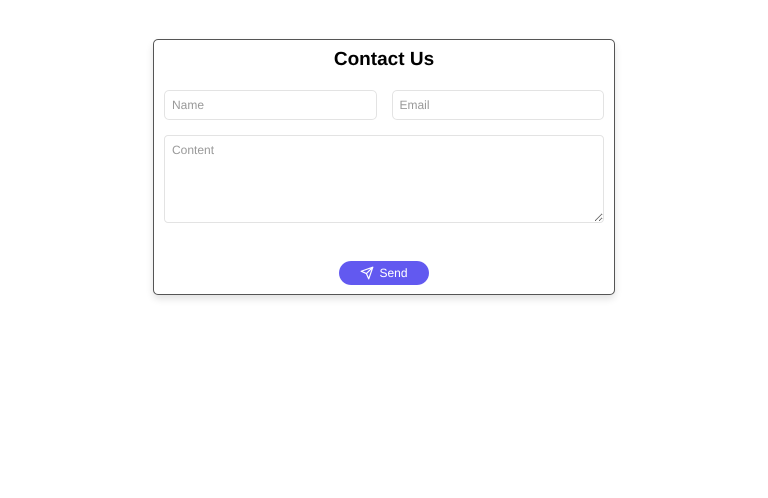 This screenshot has width=768, height=498. Describe the element at coordinates (384, 179) in the screenshot. I see `content-field: Content` at that location.